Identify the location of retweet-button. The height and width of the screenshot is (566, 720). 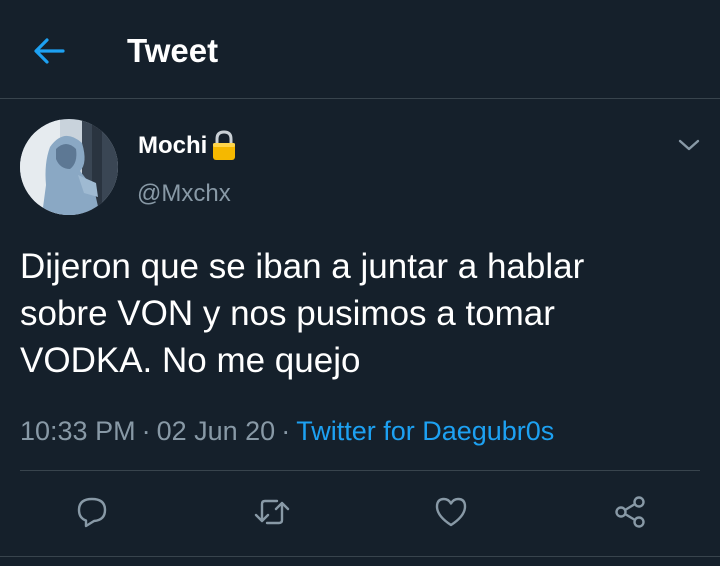
(272, 512).